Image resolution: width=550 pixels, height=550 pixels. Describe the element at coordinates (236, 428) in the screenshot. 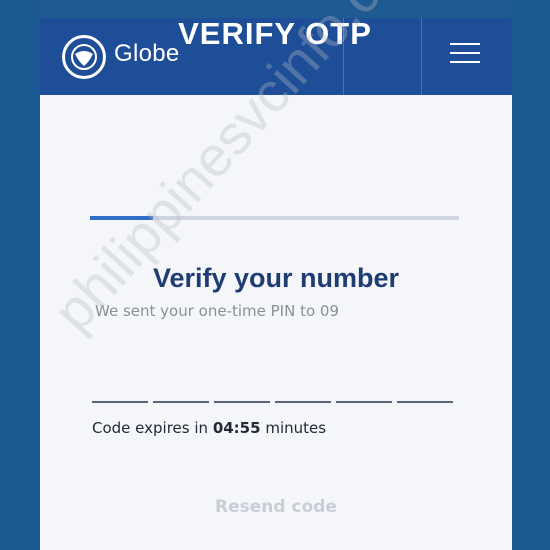

I see `expiry-timer: 04:55` at that location.